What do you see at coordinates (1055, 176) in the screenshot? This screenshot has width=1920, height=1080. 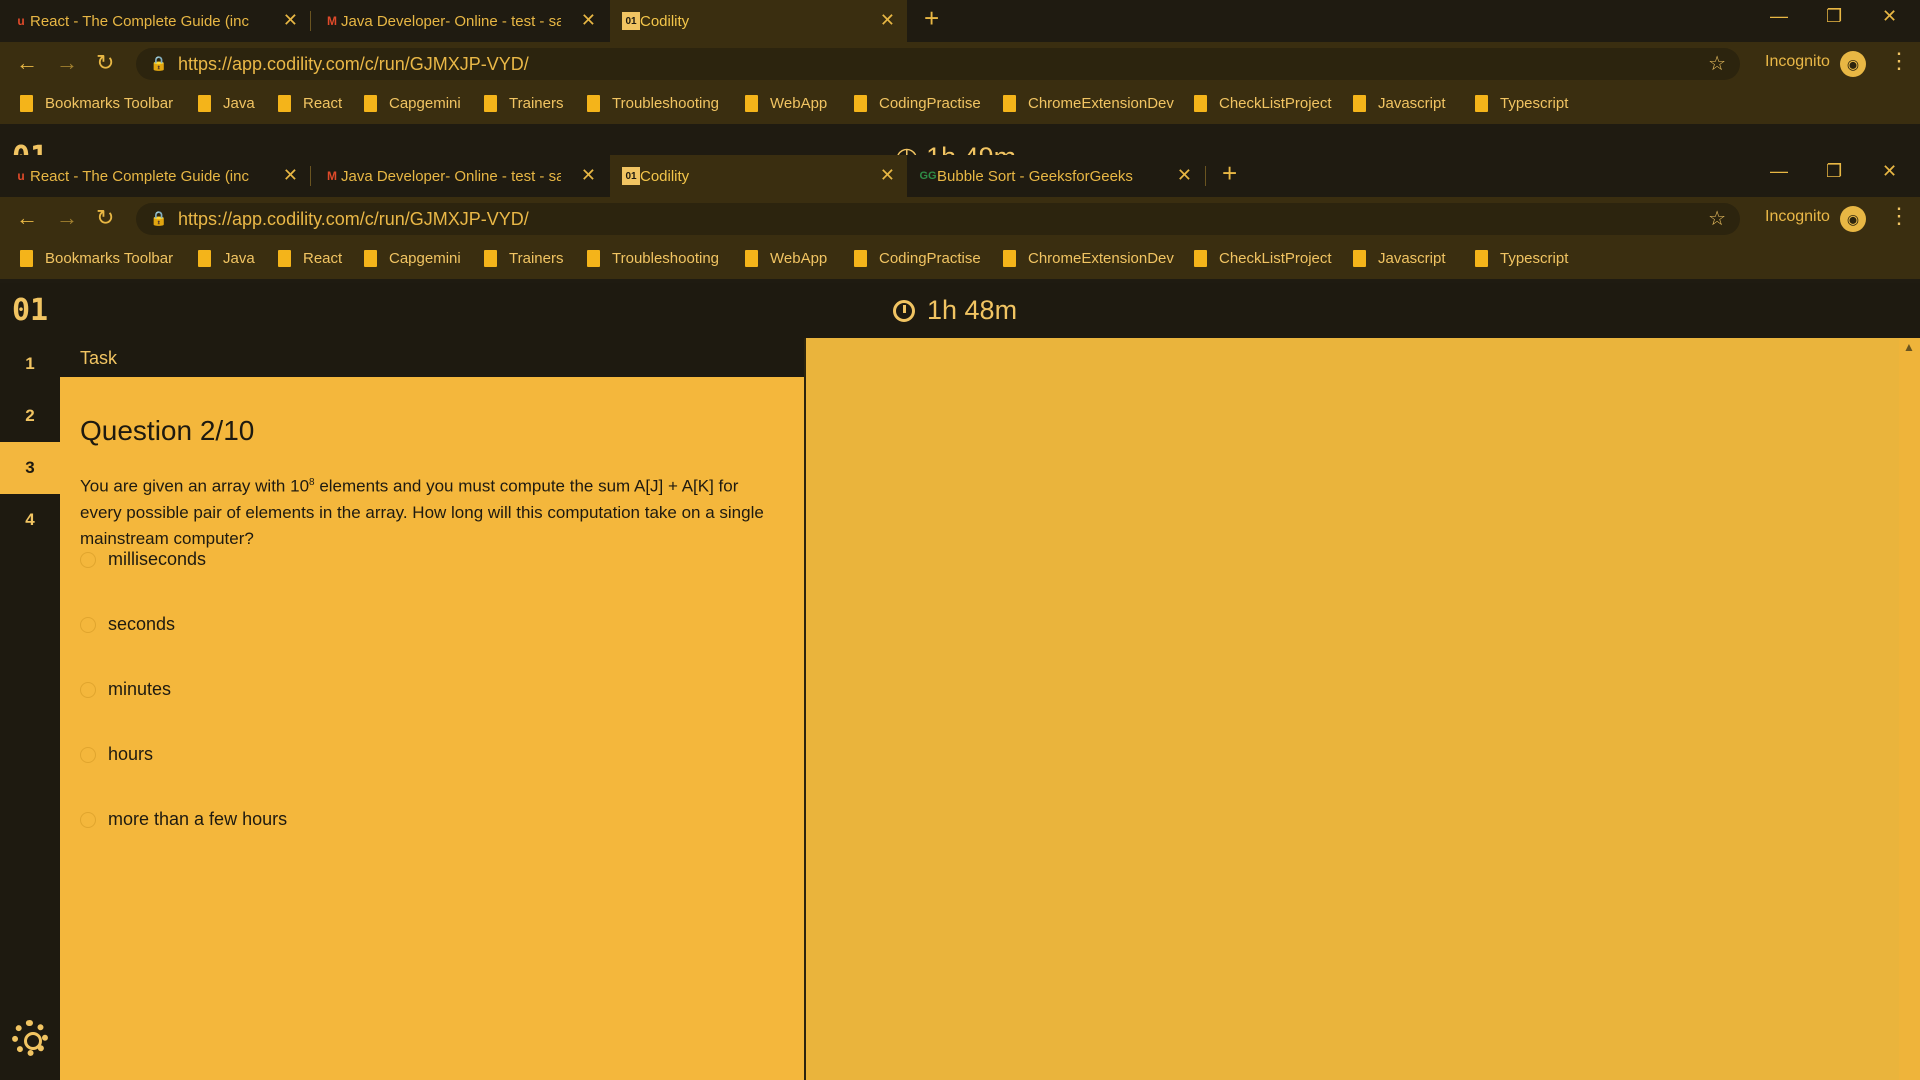 I see `tab-bubble-sort: GG Bubble Sort - GeeksforGeeks ✕` at bounding box center [1055, 176].